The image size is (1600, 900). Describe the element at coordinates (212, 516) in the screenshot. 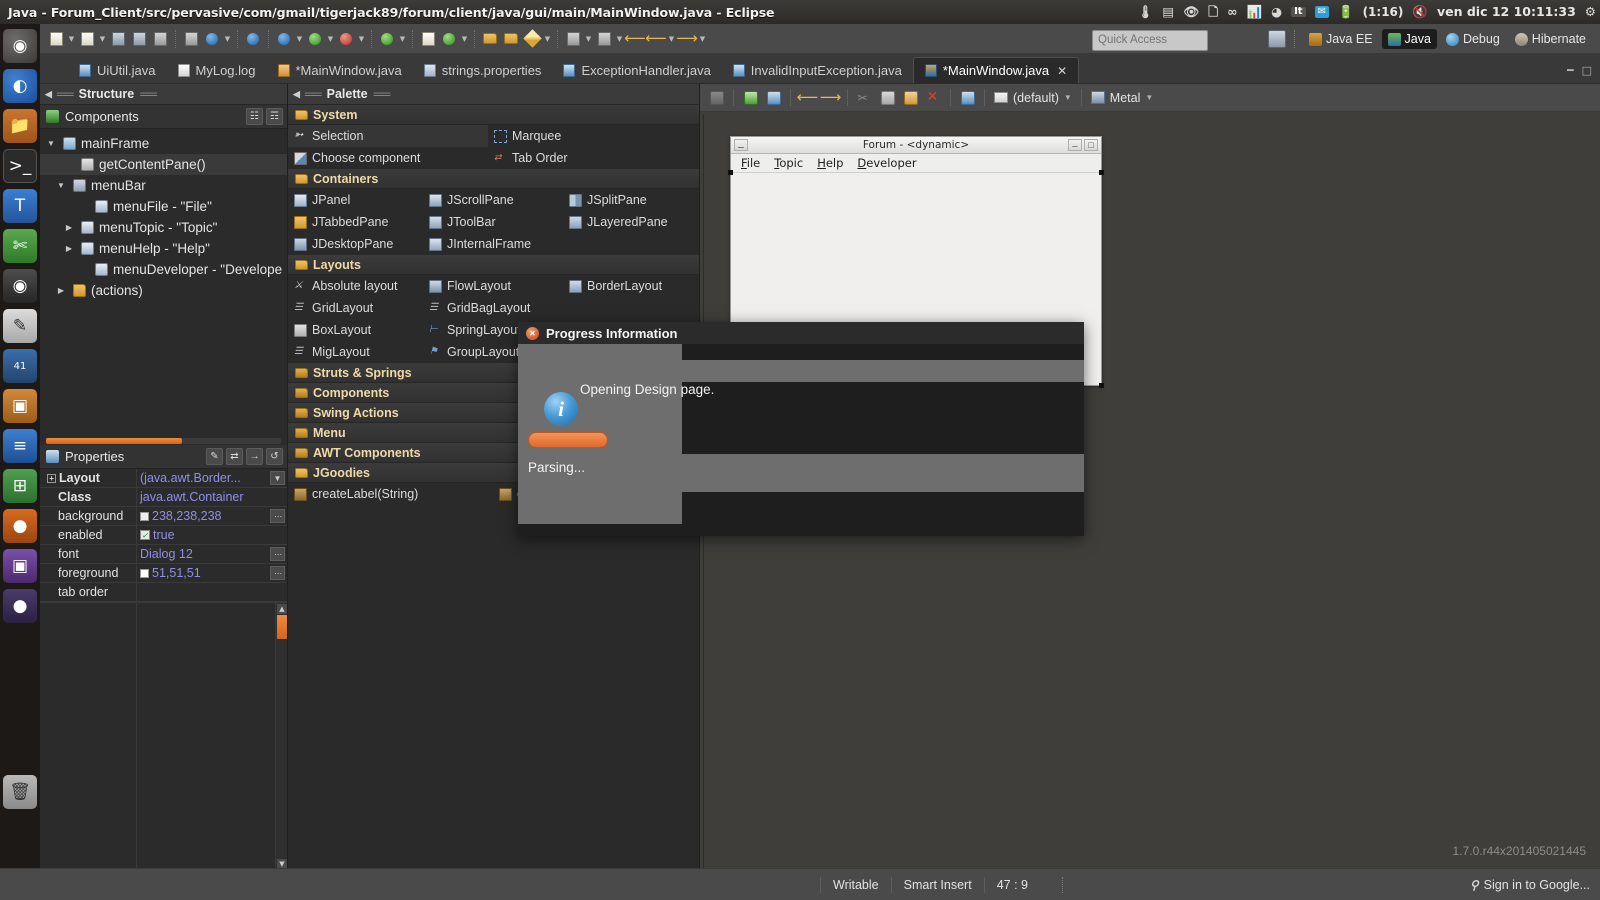

I see `property-value: 238,238,238 ⋯` at that location.